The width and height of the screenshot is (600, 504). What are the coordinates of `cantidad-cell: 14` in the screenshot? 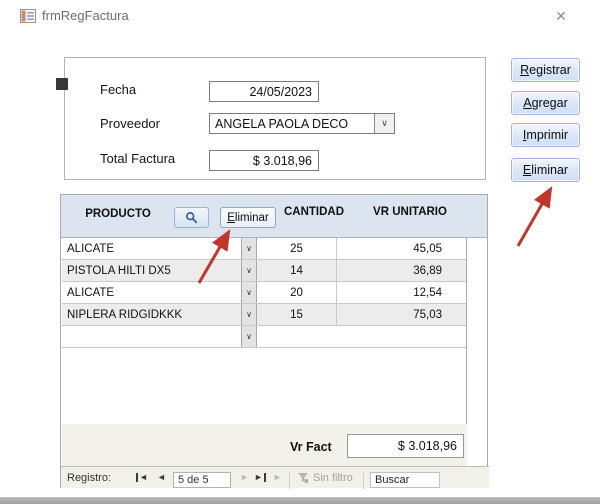 It's located at (297, 270).